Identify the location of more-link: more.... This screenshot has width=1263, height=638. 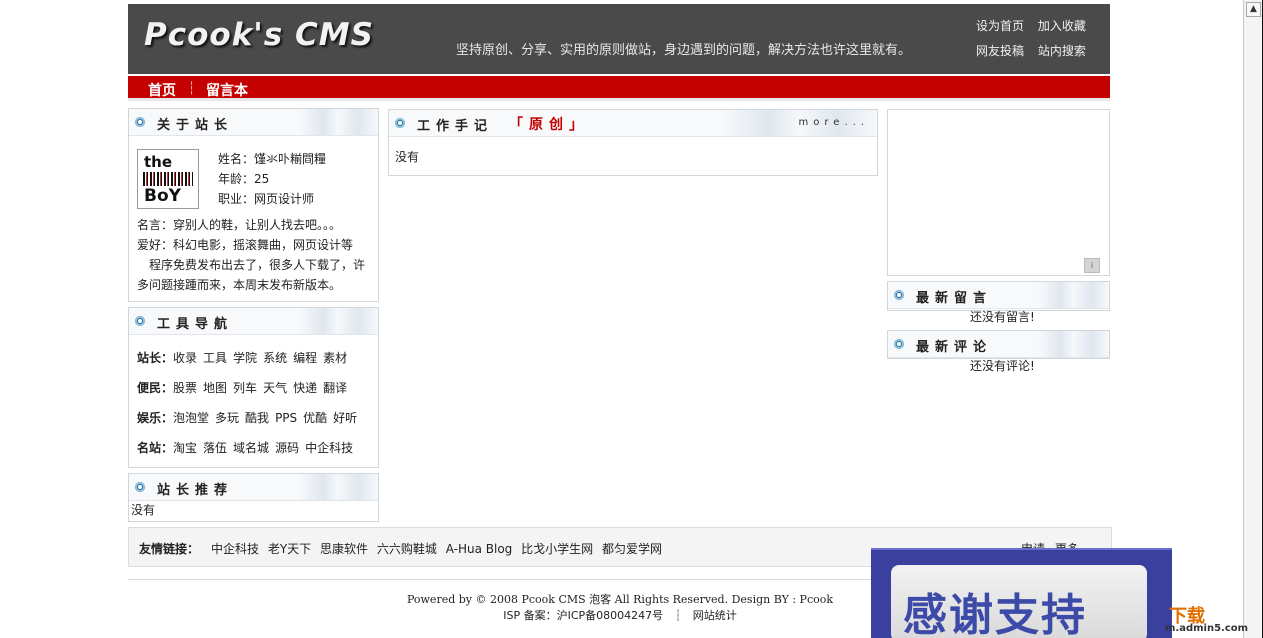
(834, 122).